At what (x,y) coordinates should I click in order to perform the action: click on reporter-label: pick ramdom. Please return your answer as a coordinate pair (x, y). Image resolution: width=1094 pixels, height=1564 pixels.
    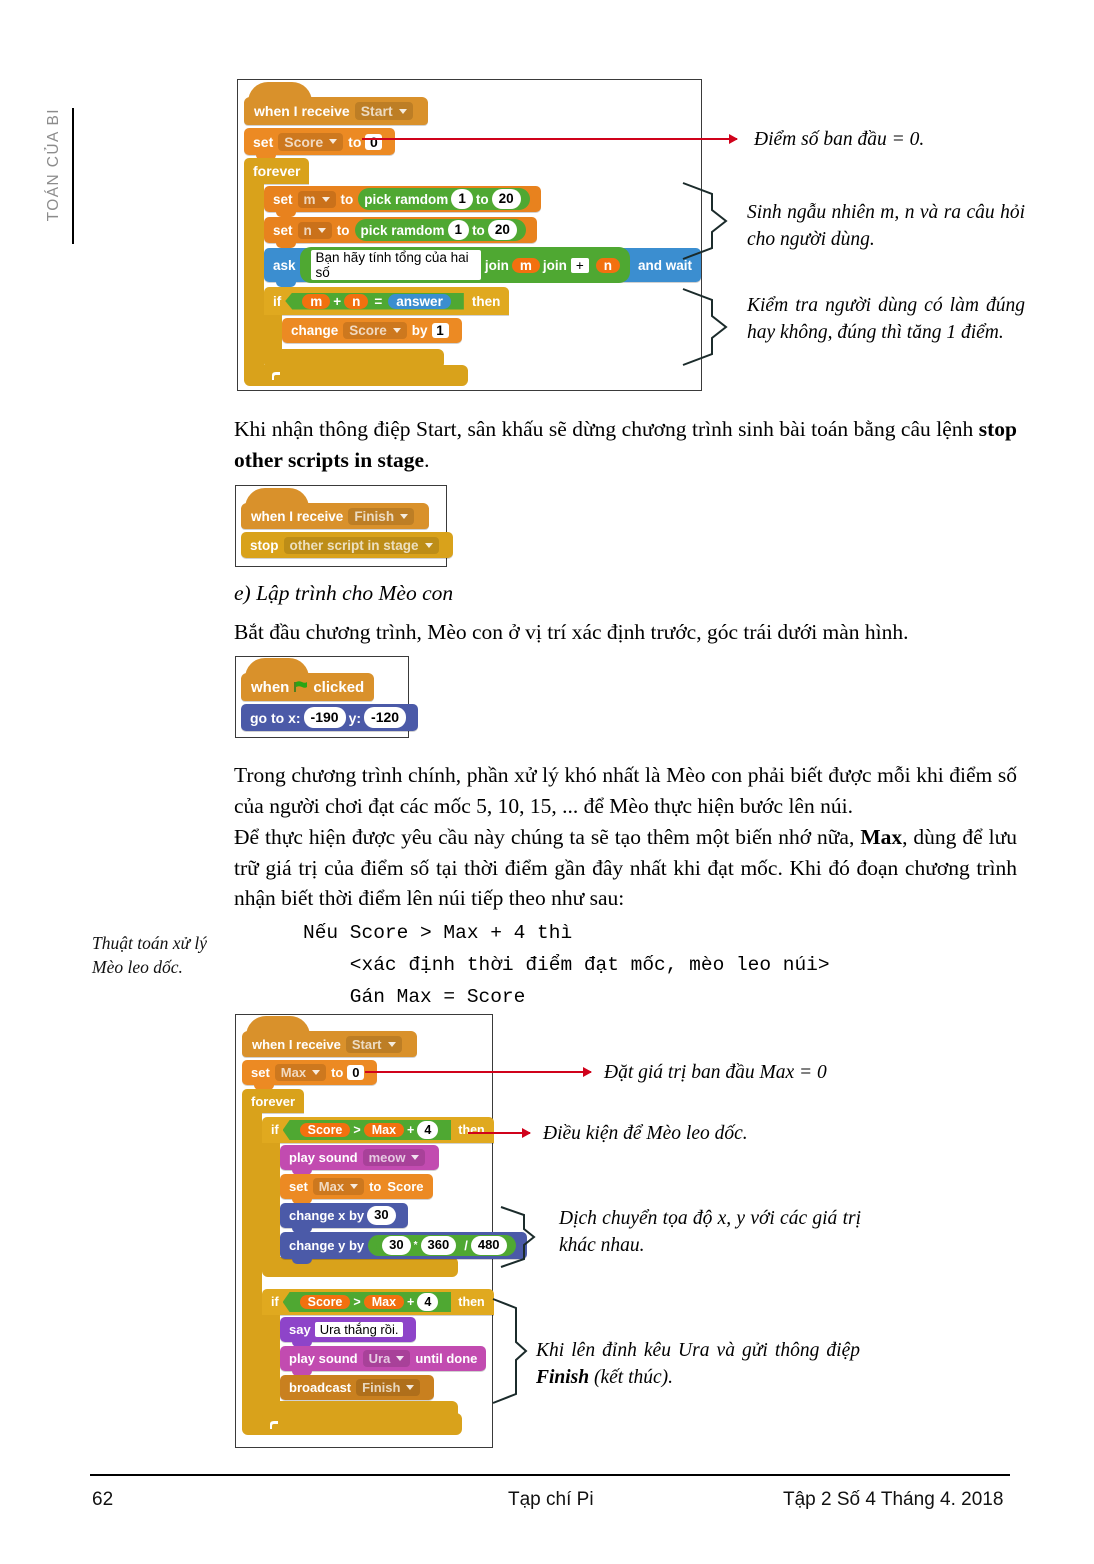
    Looking at the image, I should click on (406, 199).